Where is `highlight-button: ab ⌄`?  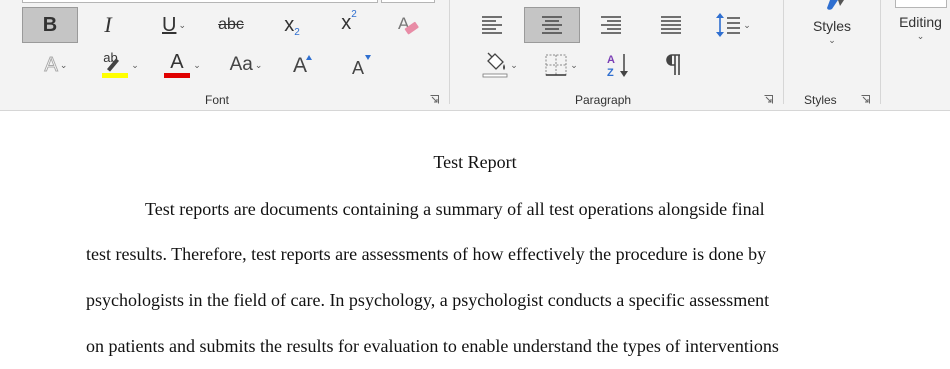
highlight-button: ab ⌄ is located at coordinates (120, 65).